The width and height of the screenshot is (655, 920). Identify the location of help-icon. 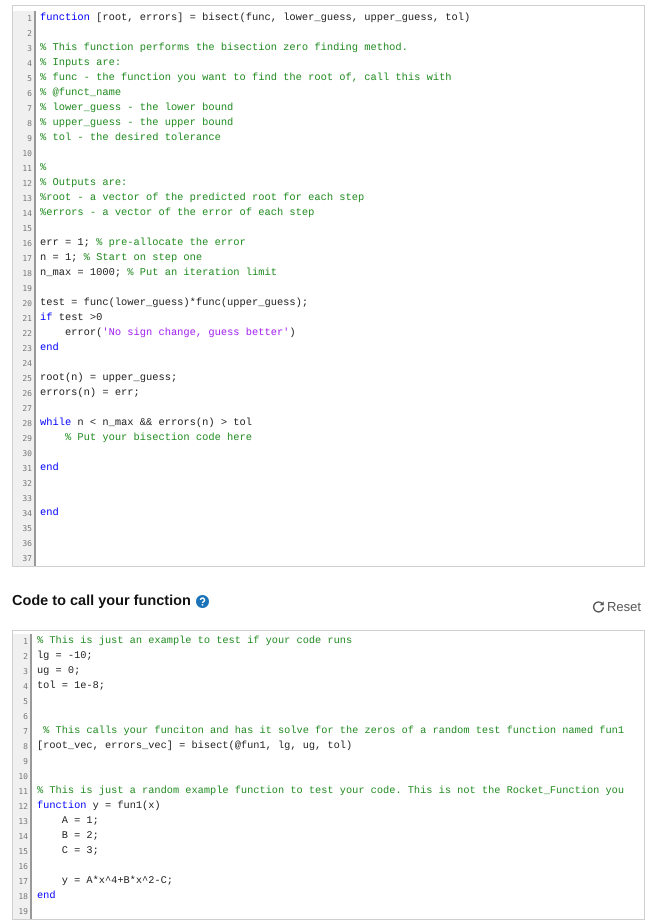
(202, 601).